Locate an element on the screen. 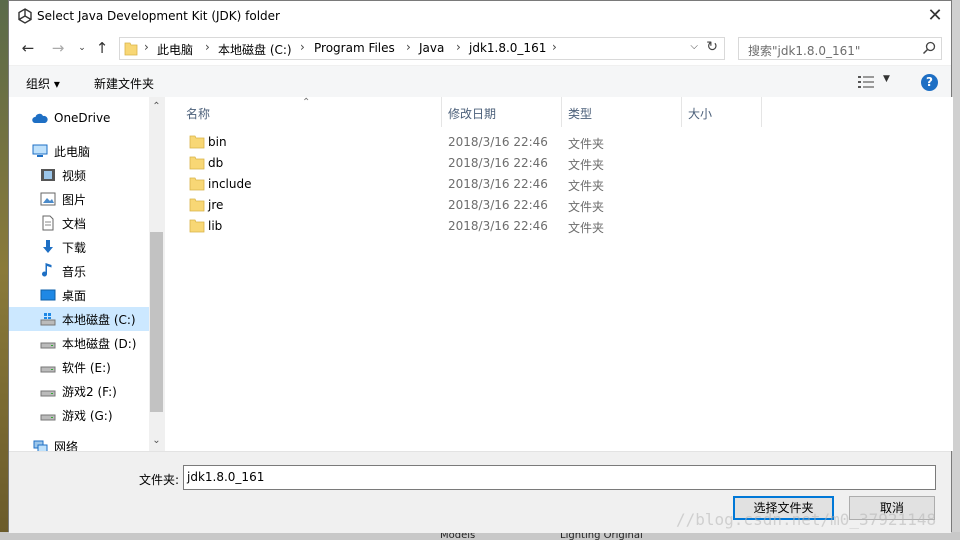 Image resolution: width=960 pixels, height=540 pixels. nav-item-documents: 文档 is located at coordinates (79, 223).